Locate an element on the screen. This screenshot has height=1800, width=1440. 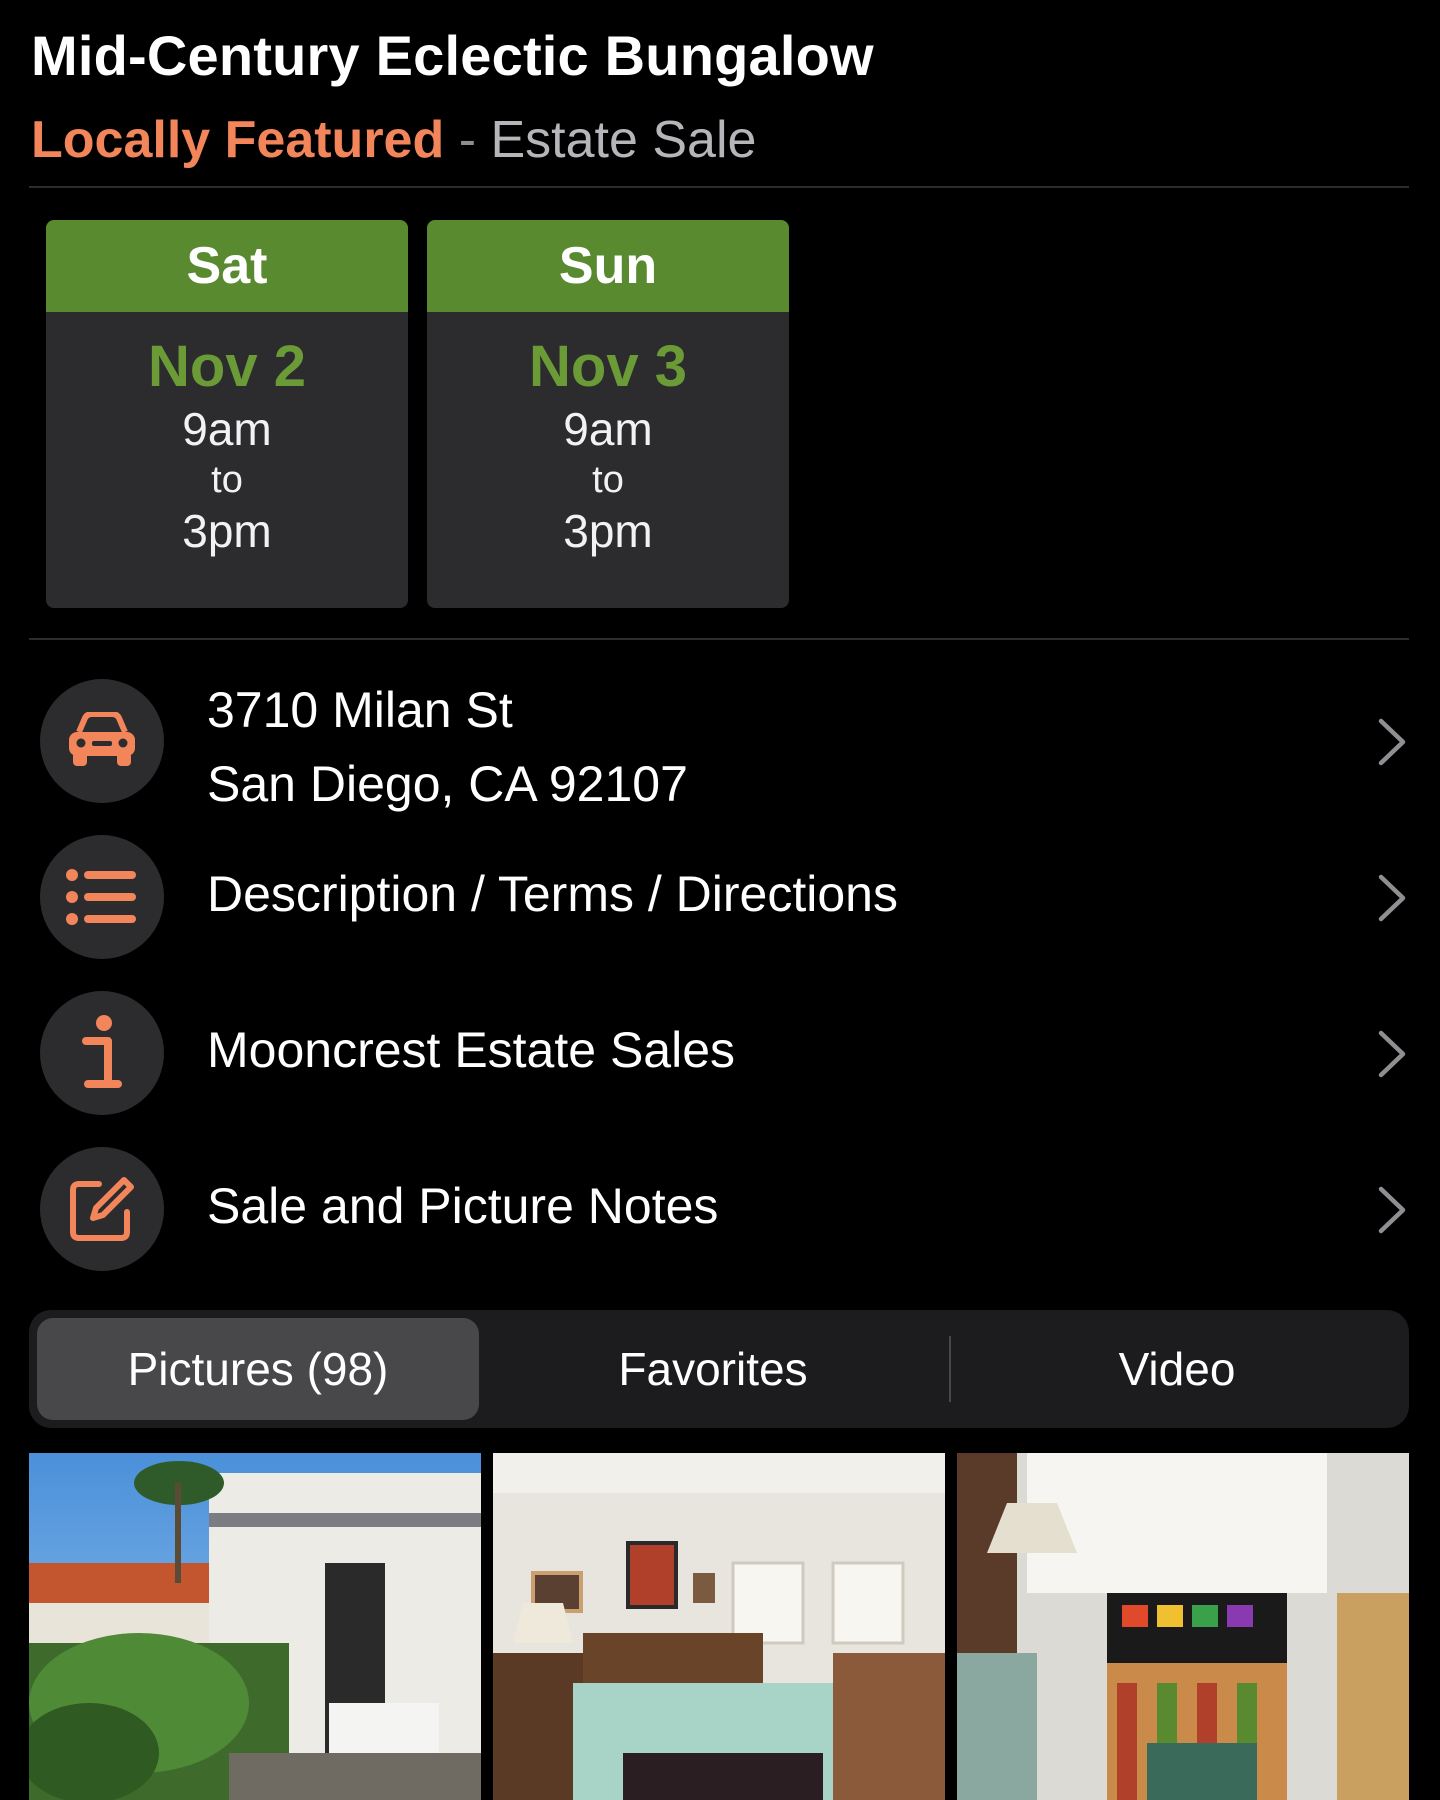
media-tabs: Pictures (98) Favorites Video is located at coordinates (719, 1369).